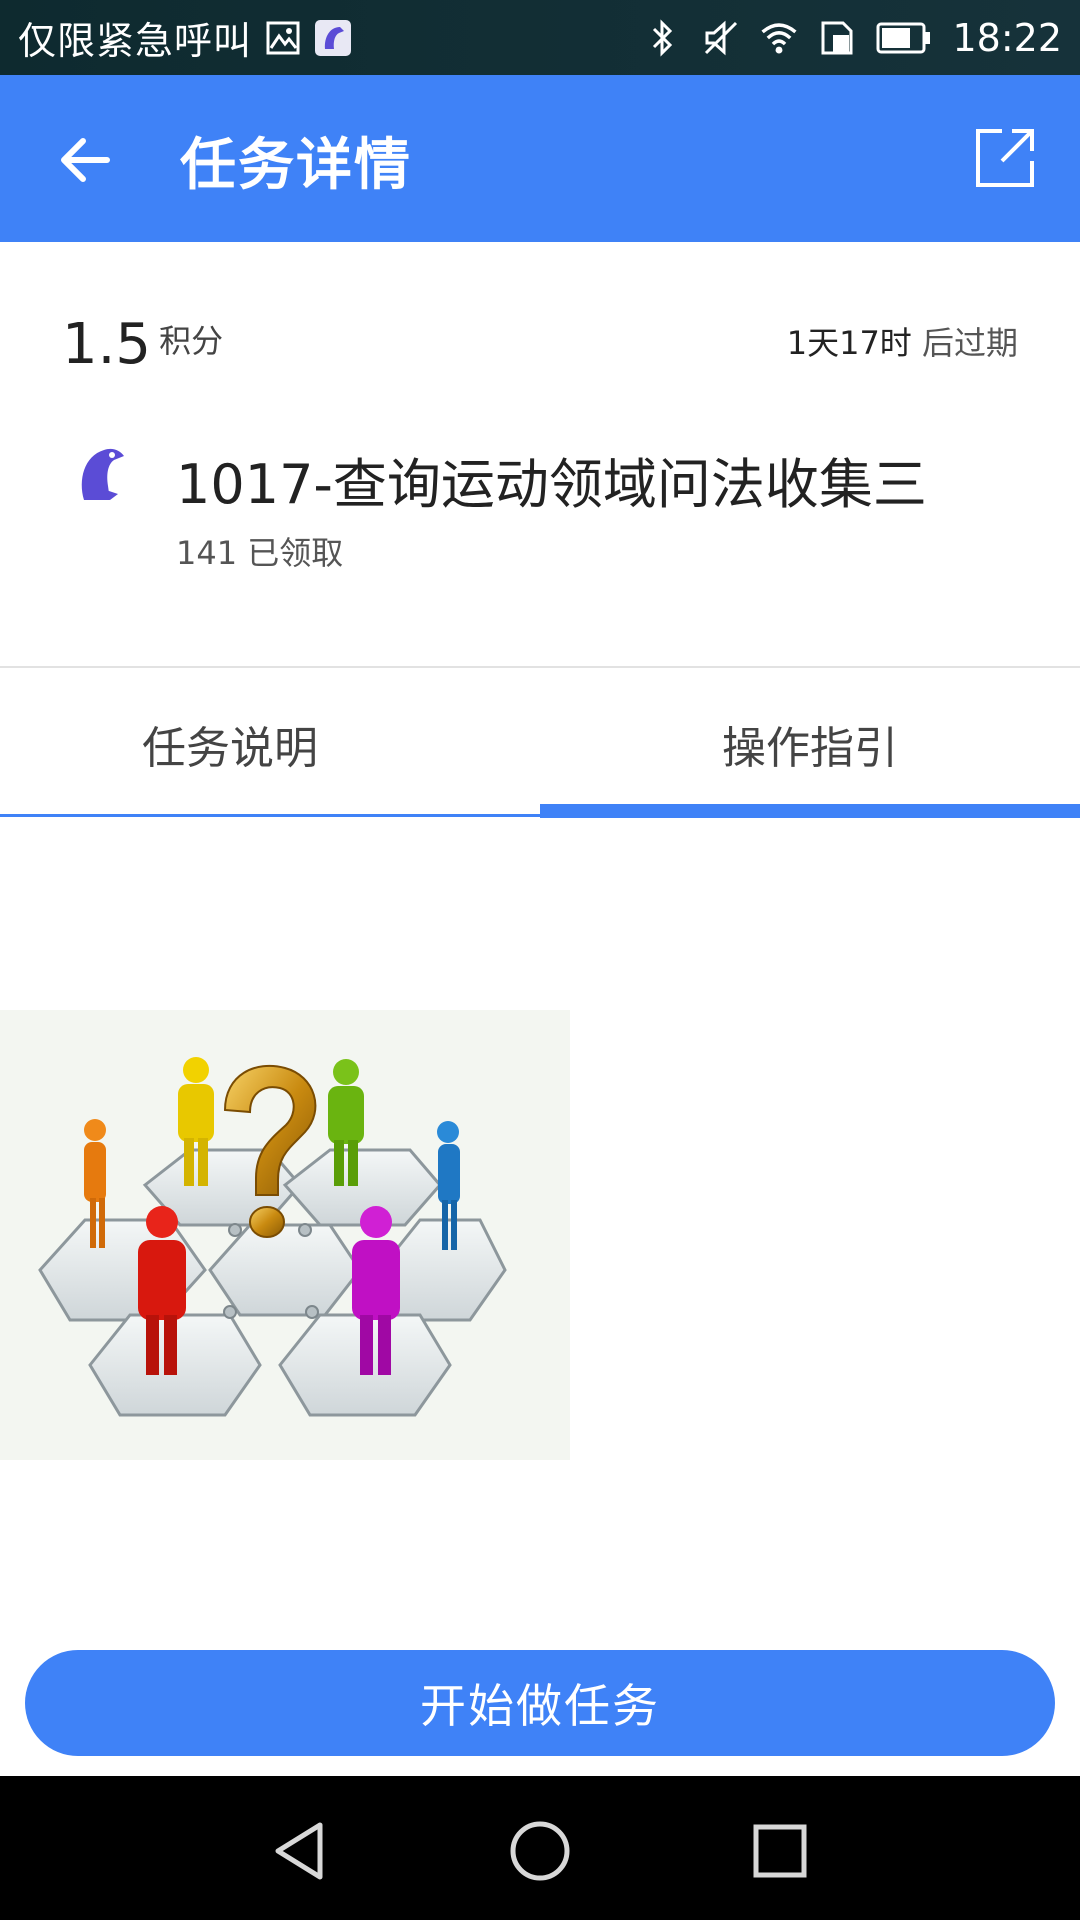  What do you see at coordinates (1007, 37) in the screenshot?
I see `clock: 18:22` at bounding box center [1007, 37].